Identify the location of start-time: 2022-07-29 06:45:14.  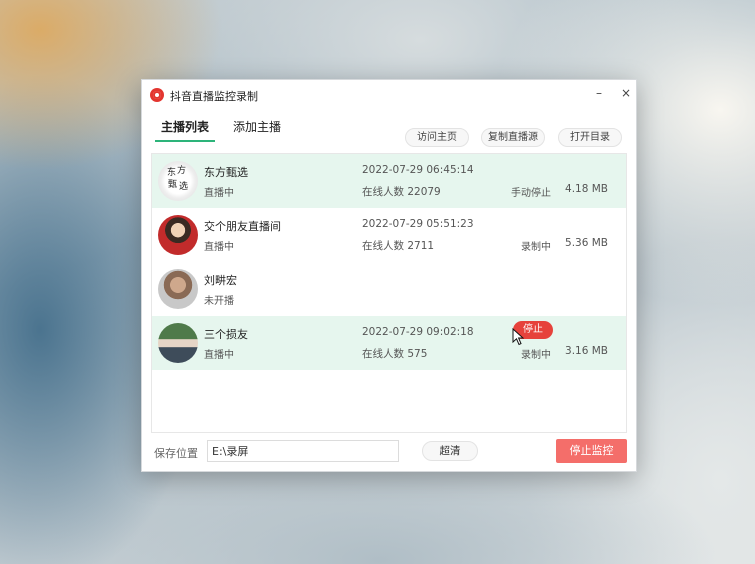
(418, 170).